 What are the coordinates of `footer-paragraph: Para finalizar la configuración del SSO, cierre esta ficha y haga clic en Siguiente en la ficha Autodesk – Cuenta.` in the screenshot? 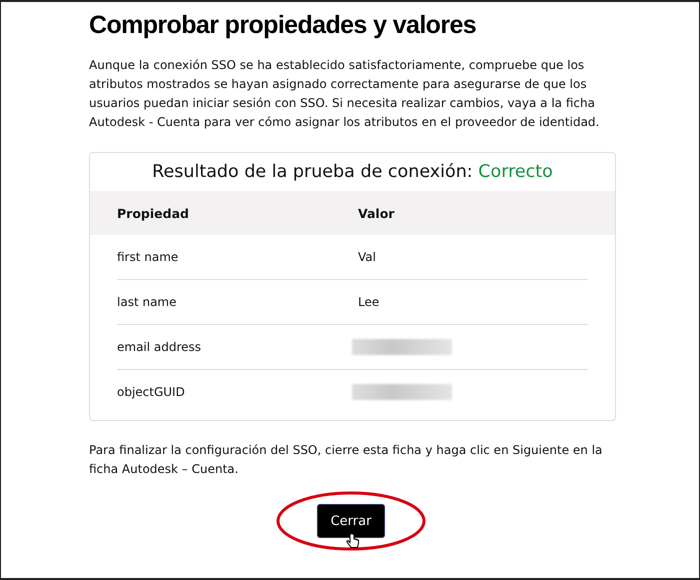 It's located at (346, 460).